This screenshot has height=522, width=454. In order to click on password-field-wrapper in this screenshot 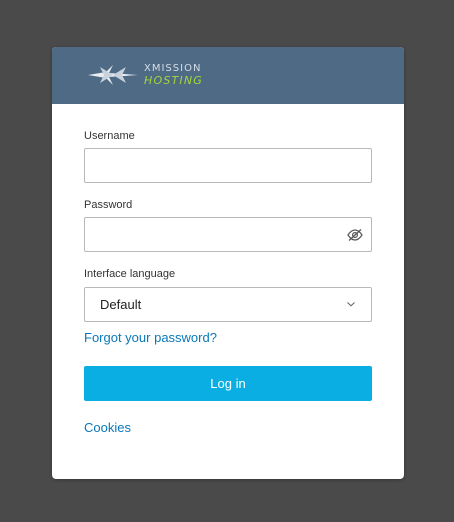, I will do `click(228, 234)`.